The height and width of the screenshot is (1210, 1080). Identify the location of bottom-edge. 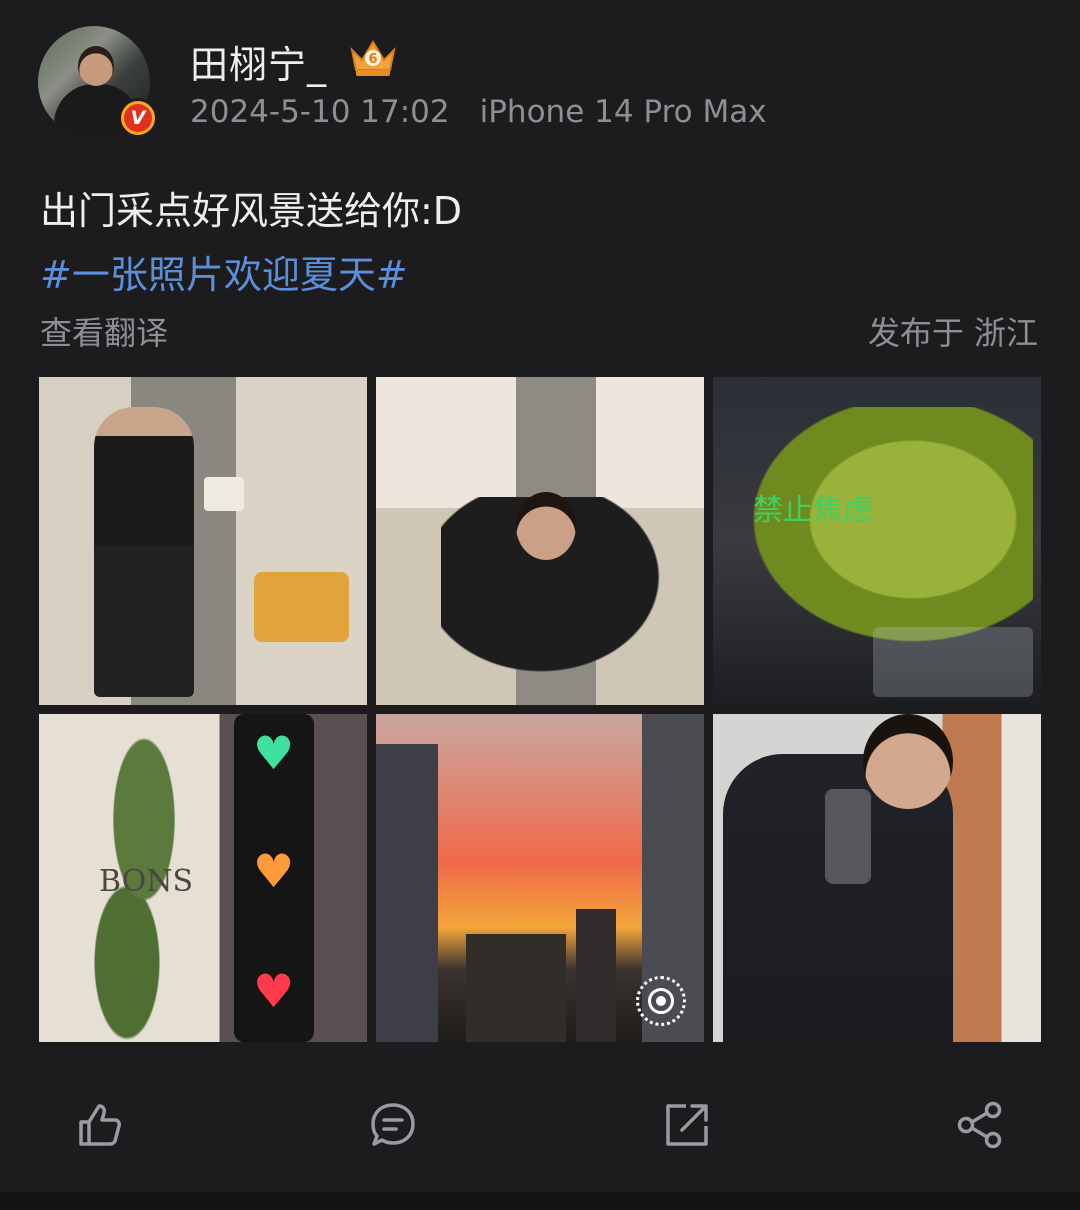
(540, 1201).